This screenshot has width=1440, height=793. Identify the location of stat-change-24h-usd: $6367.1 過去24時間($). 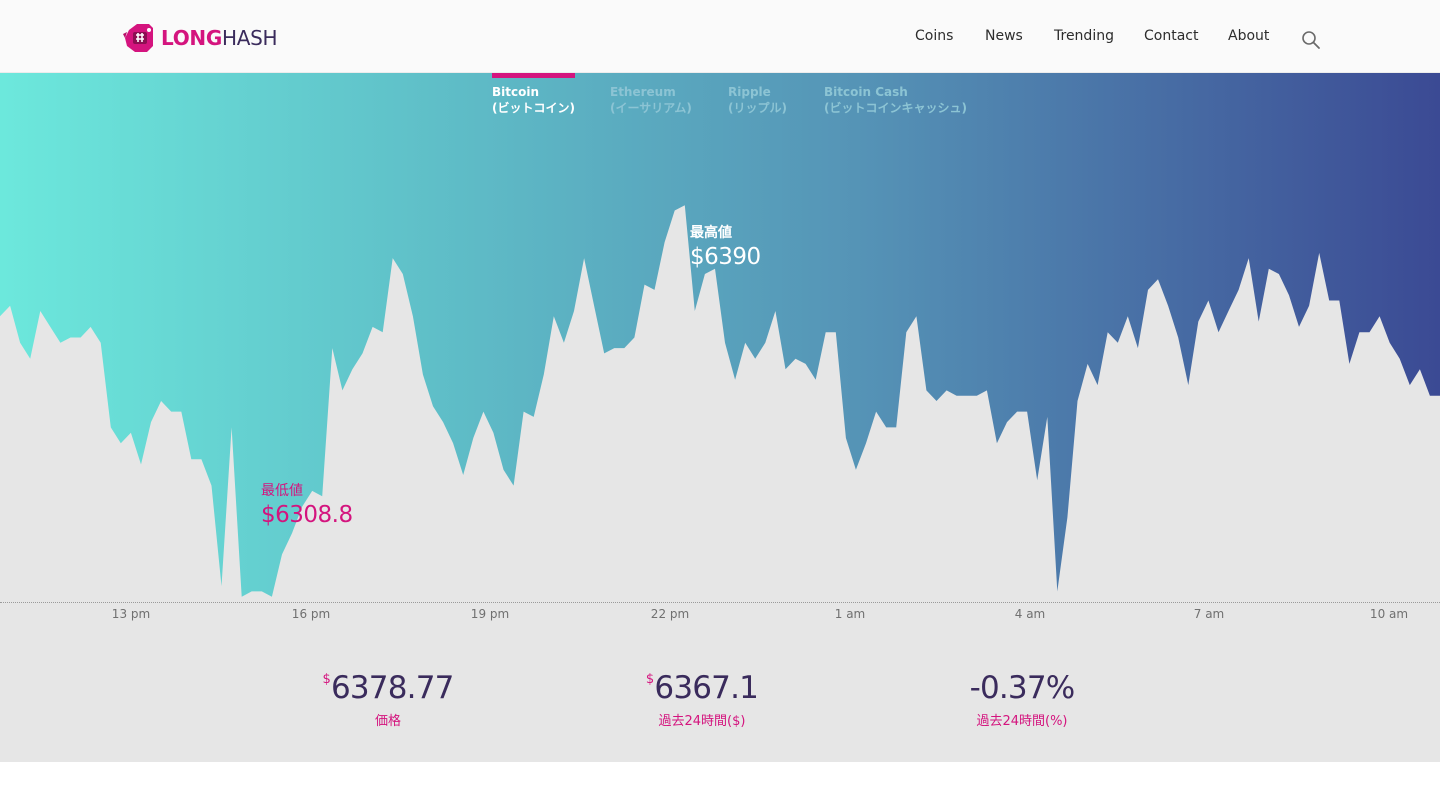
(702, 699).